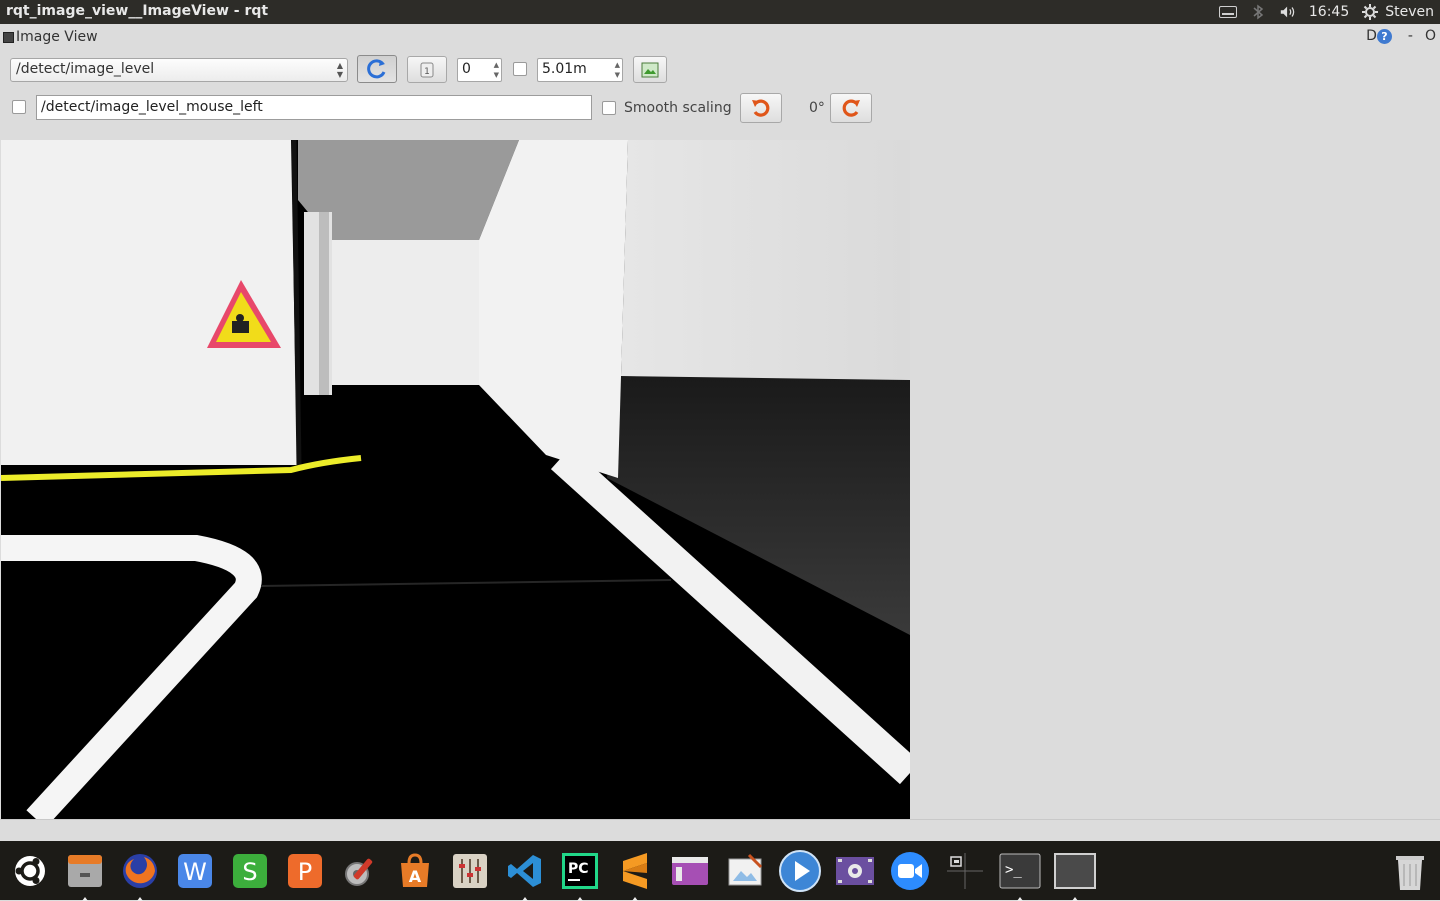  I want to click on clock: 16:45, so click(1329, 12).